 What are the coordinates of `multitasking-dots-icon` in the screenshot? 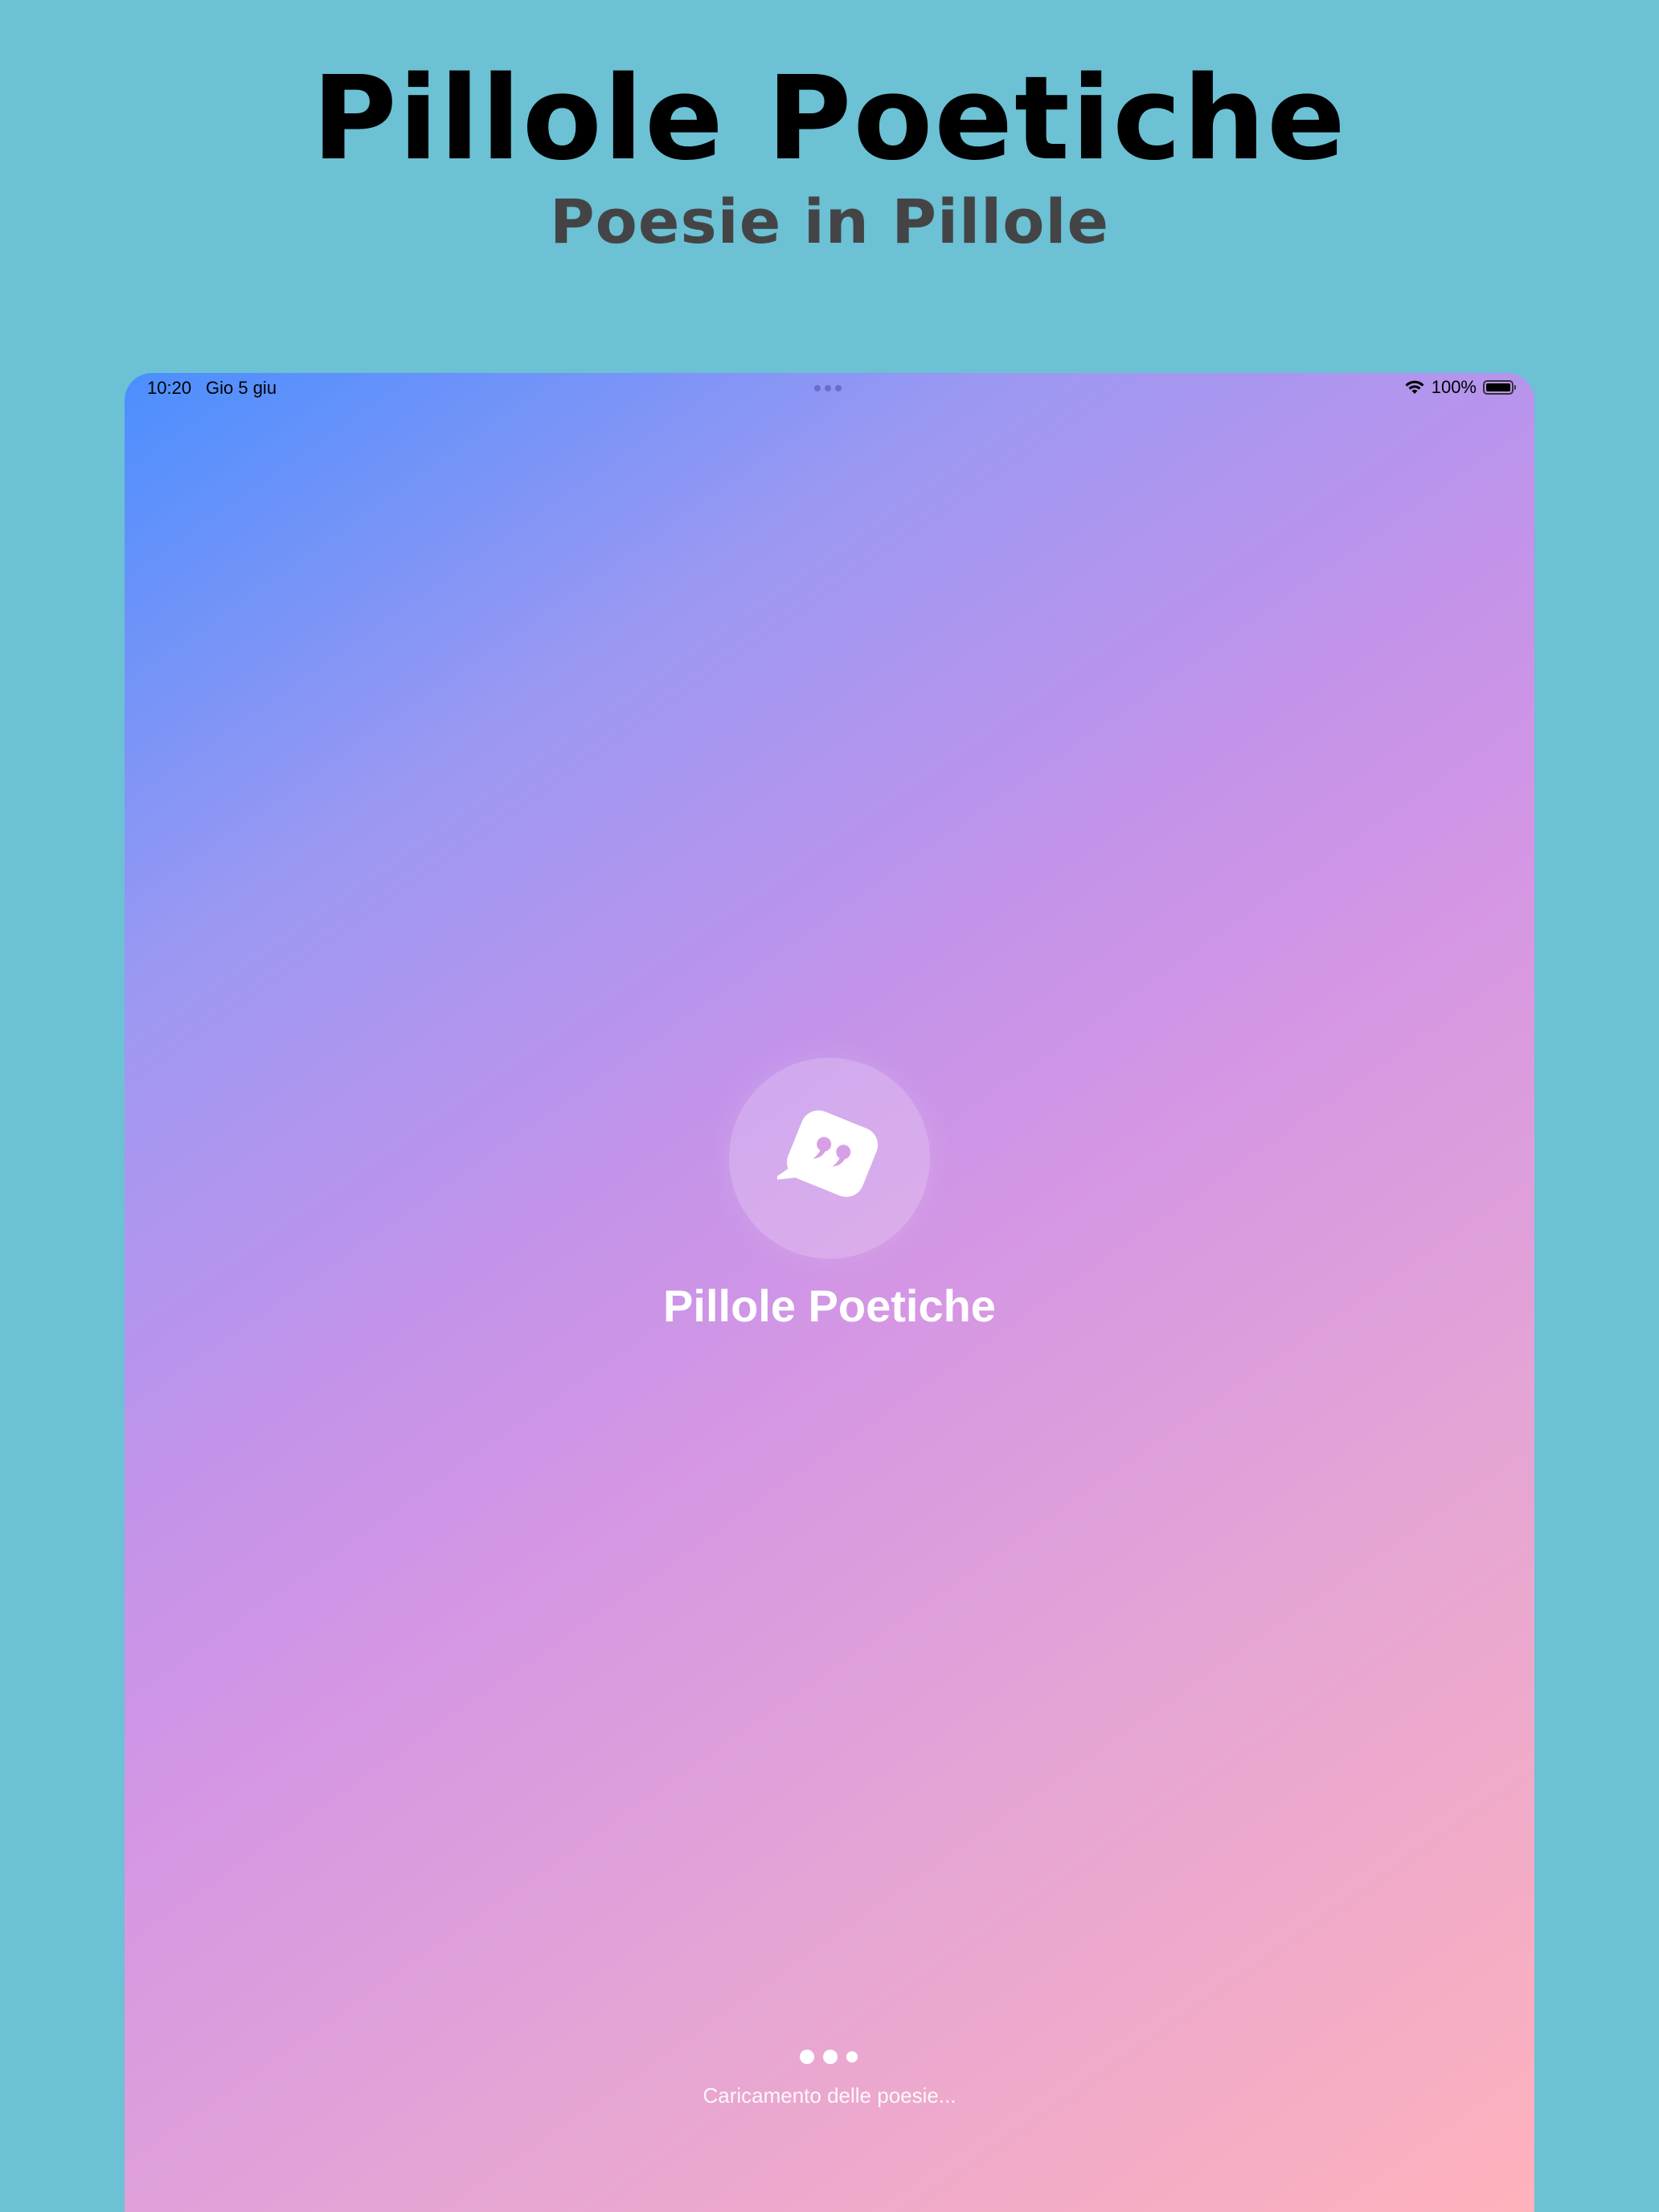 It's located at (828, 388).